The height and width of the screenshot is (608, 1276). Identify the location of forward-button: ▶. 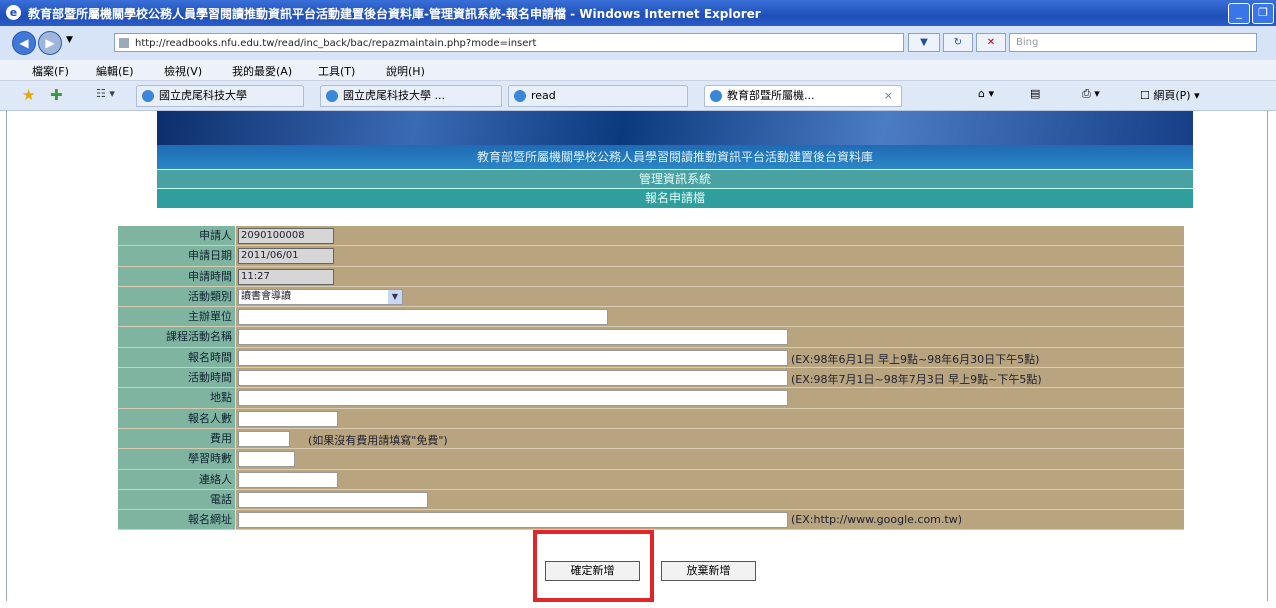
(50, 43).